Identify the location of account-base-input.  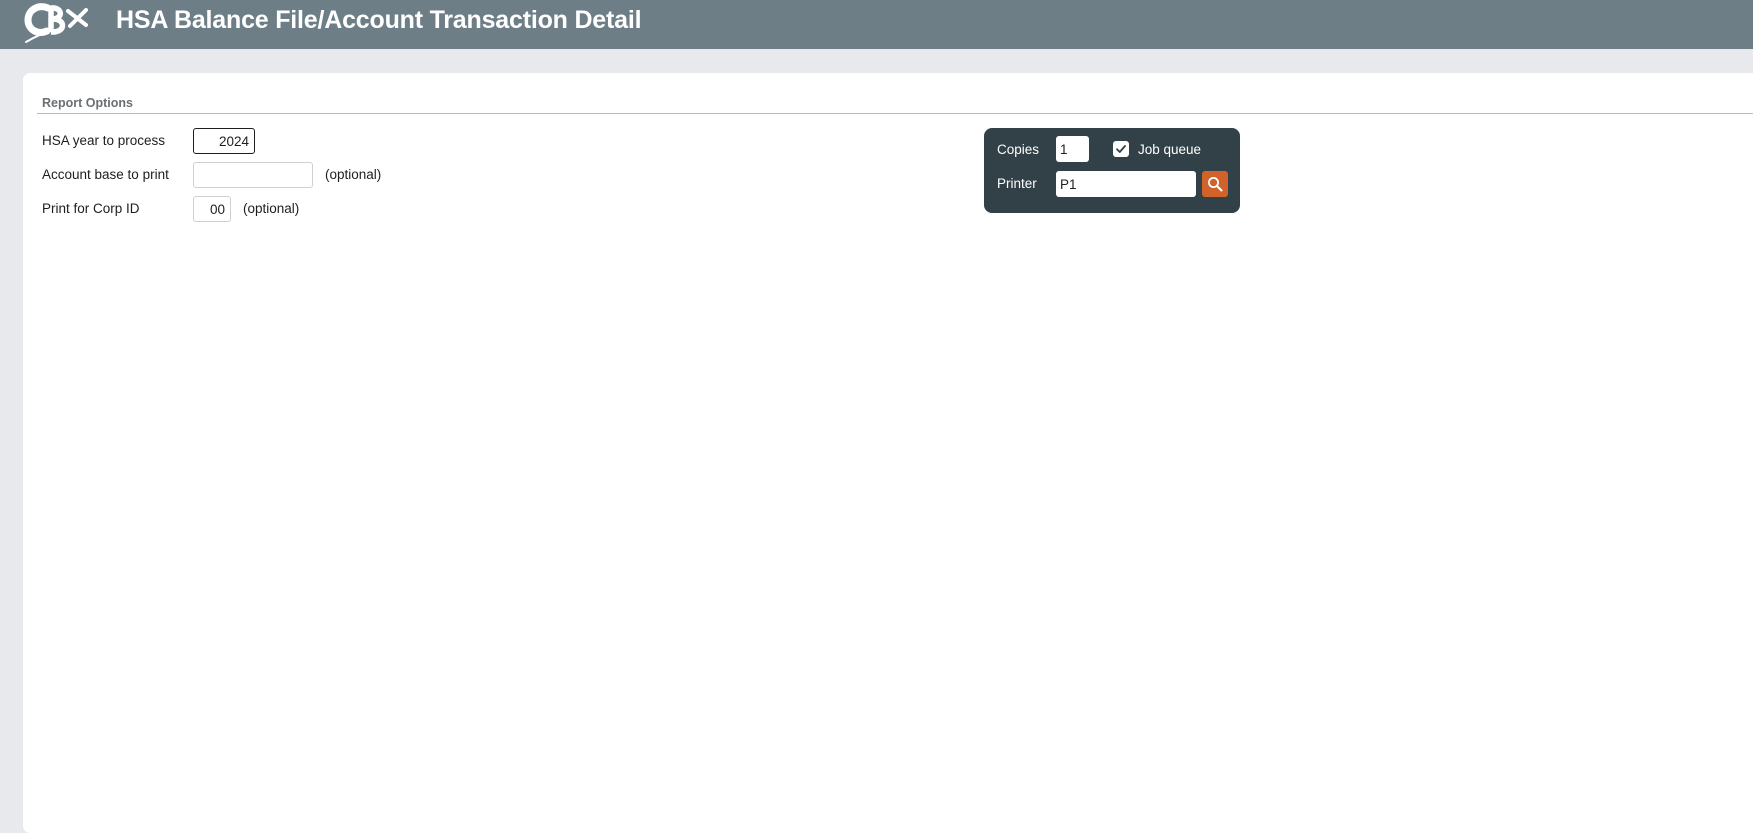
(253, 175).